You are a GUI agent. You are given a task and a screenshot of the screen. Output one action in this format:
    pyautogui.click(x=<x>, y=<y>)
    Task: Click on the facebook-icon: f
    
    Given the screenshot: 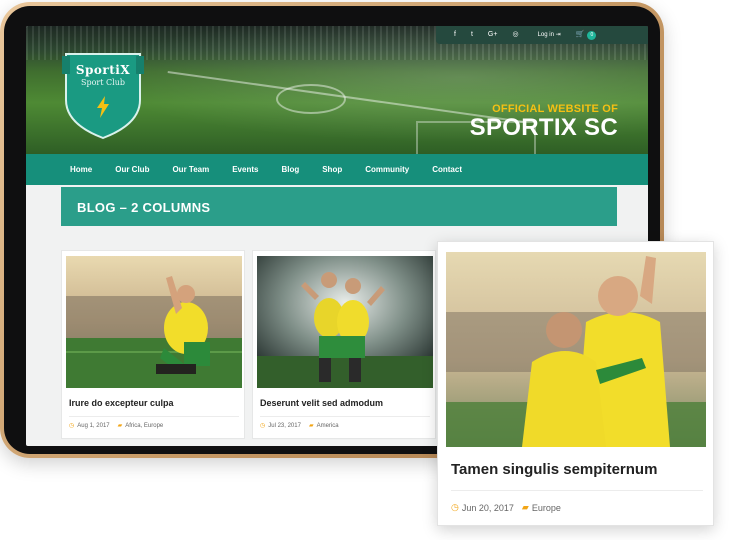 What is the action you would take?
    pyautogui.click(x=455, y=35)
    